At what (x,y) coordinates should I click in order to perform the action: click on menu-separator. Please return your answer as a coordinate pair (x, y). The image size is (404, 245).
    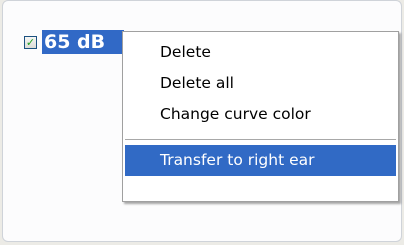
    Looking at the image, I should click on (260, 139).